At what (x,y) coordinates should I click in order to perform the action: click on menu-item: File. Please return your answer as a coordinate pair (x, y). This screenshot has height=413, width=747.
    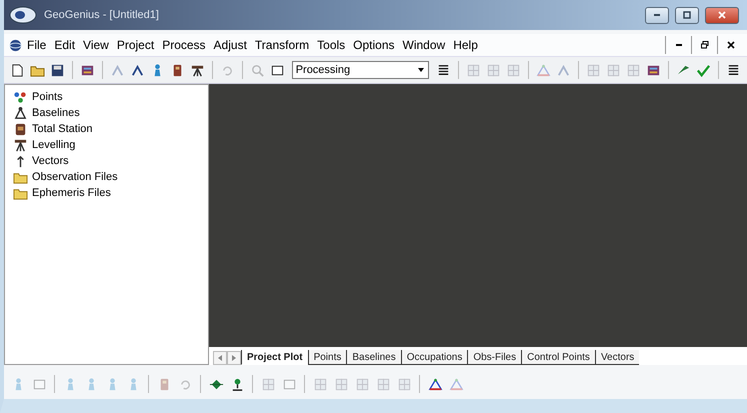
    Looking at the image, I should click on (36, 45).